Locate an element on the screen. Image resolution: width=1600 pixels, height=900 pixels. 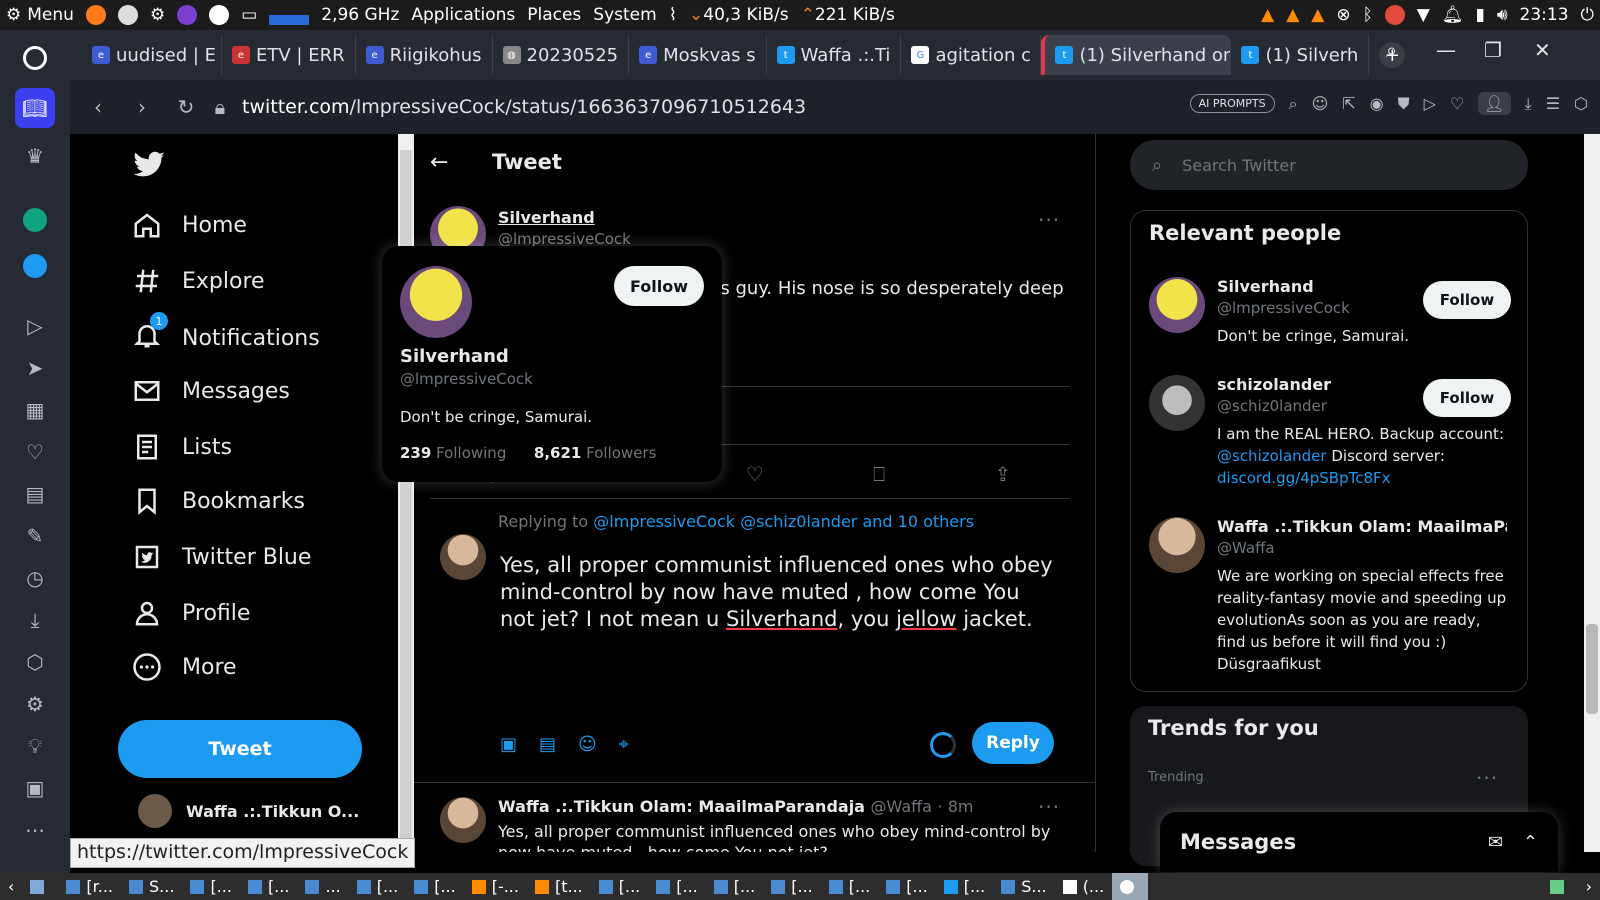
share-icon: ⇪ is located at coordinates (1002, 474).